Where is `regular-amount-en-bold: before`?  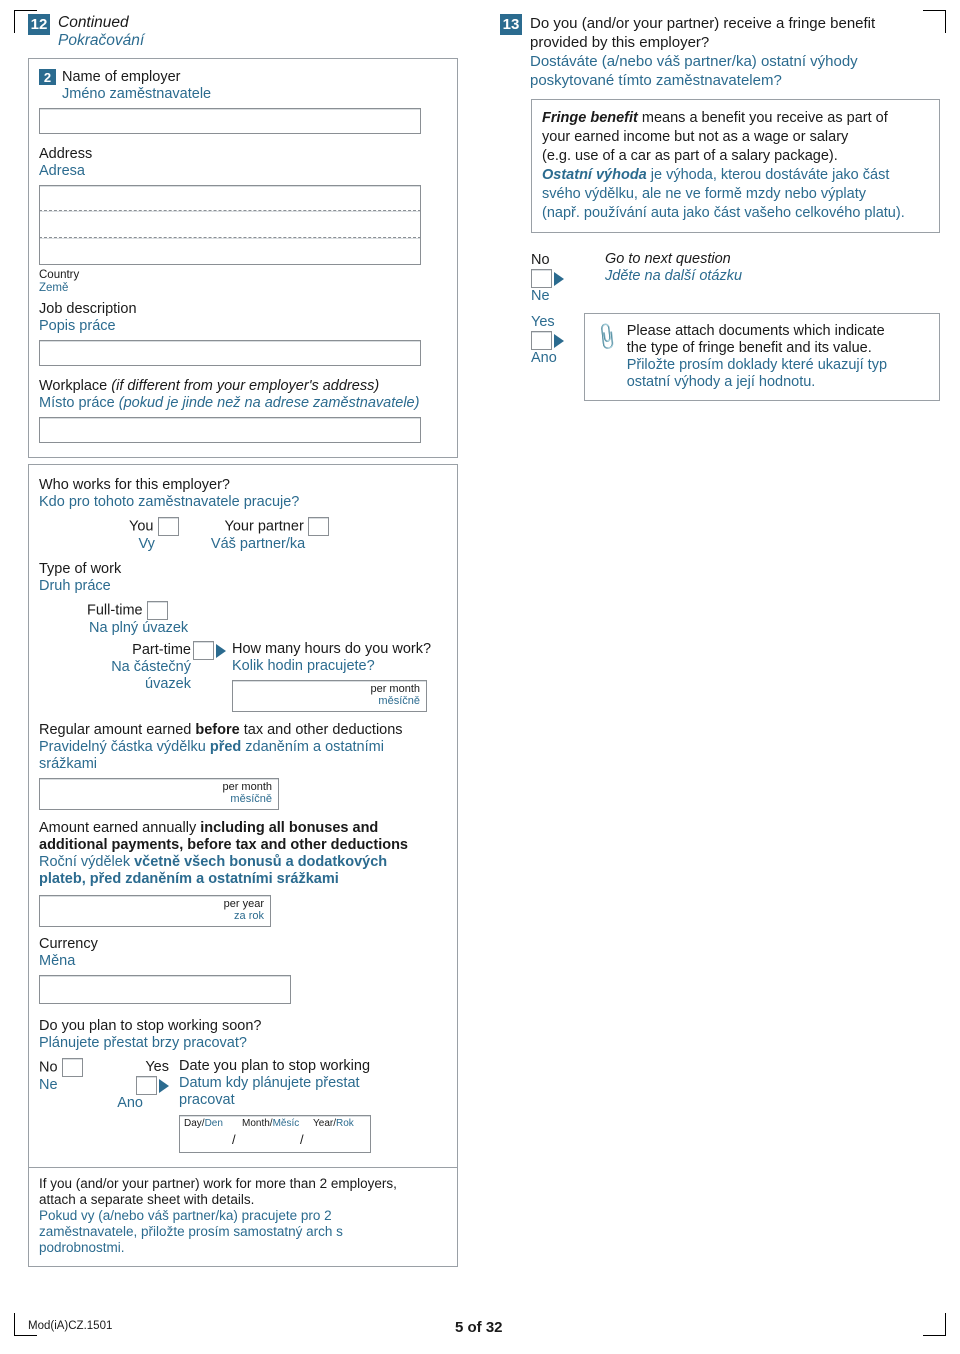 regular-amount-en-bold: before is located at coordinates (217, 730).